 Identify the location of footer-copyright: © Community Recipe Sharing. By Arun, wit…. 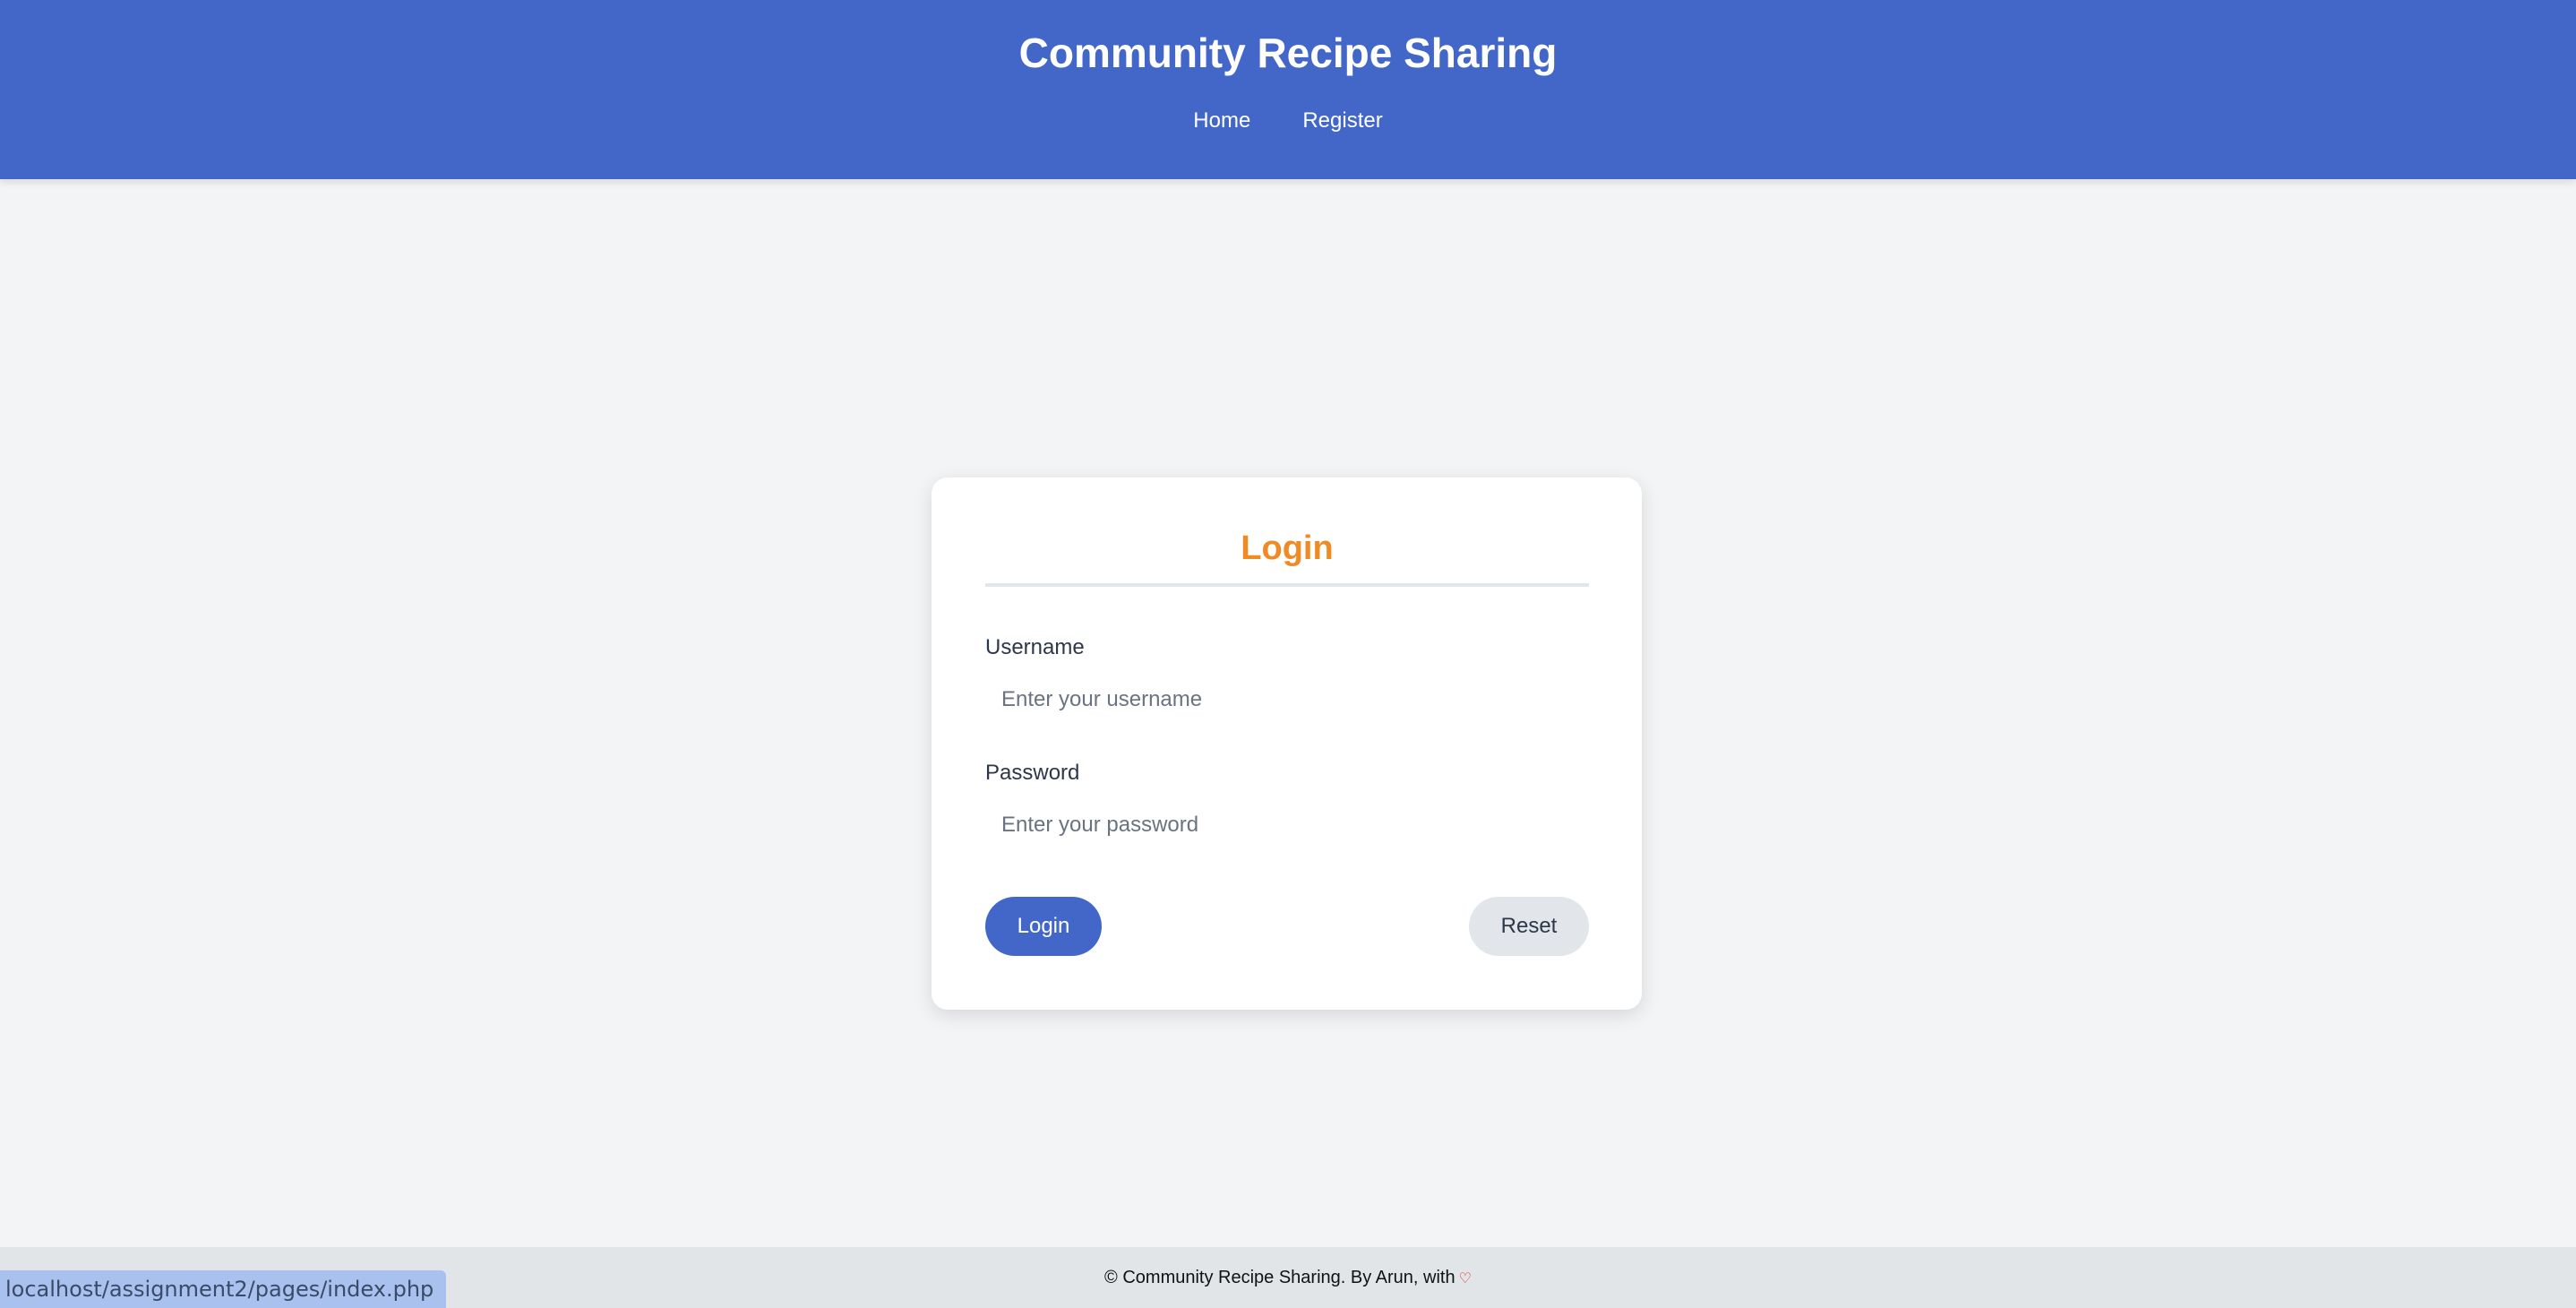
(1279, 1277).